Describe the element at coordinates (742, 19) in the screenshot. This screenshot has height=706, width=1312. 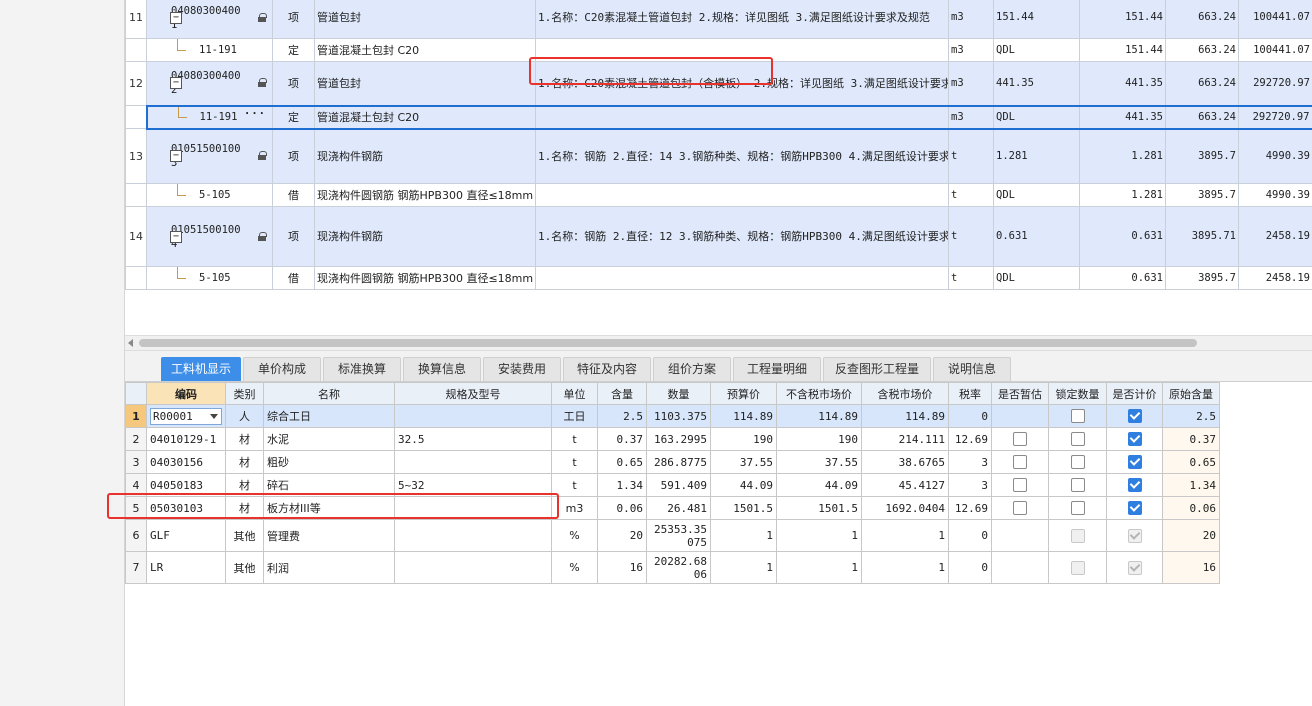
I see `item-features: 1.名称：C20素混凝土管道包封 2.规格：详见图纸 3.满足图纸设计要求及规范` at that location.